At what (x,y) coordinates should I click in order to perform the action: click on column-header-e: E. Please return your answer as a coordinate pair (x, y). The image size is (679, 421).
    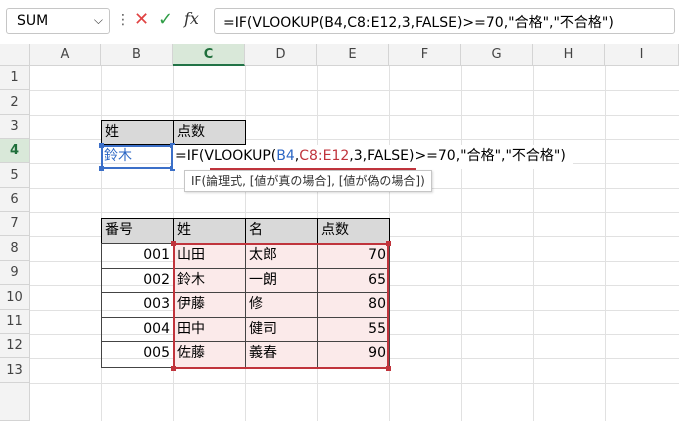
    Looking at the image, I should click on (353, 55).